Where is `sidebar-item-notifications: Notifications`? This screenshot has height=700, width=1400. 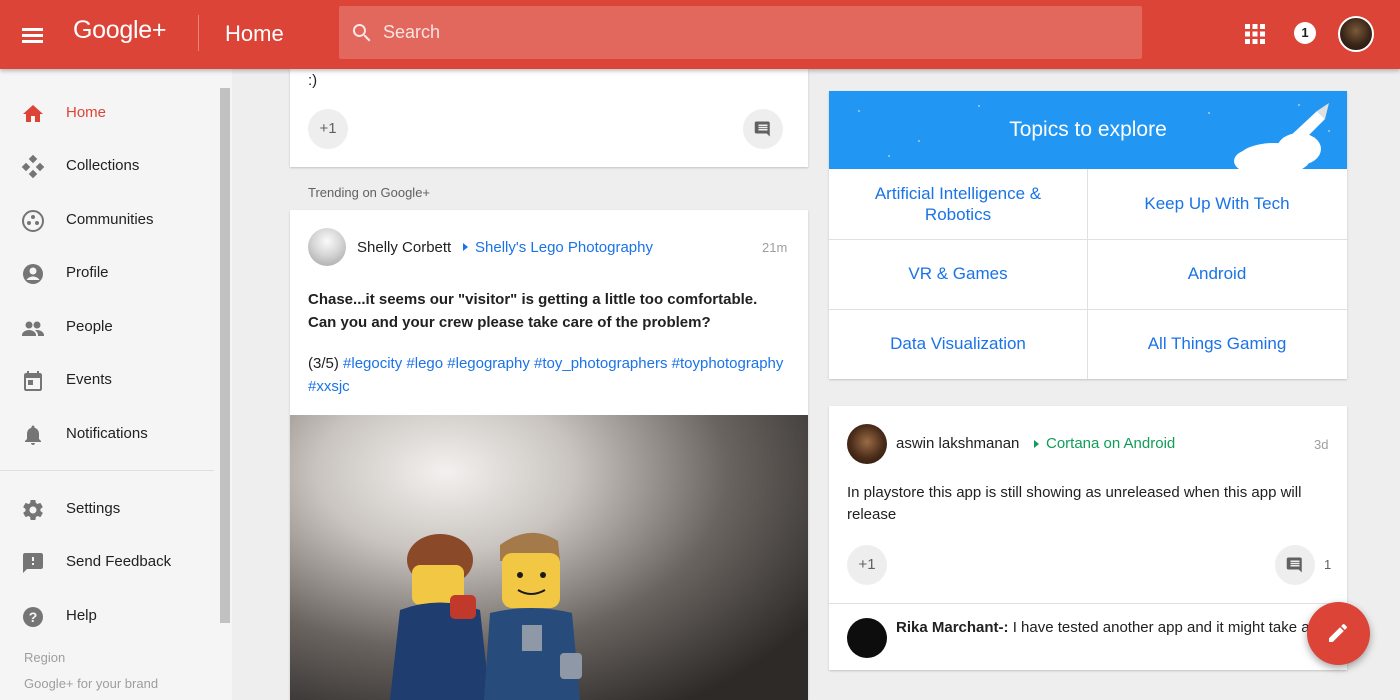 sidebar-item-notifications: Notifications is located at coordinates (107, 435).